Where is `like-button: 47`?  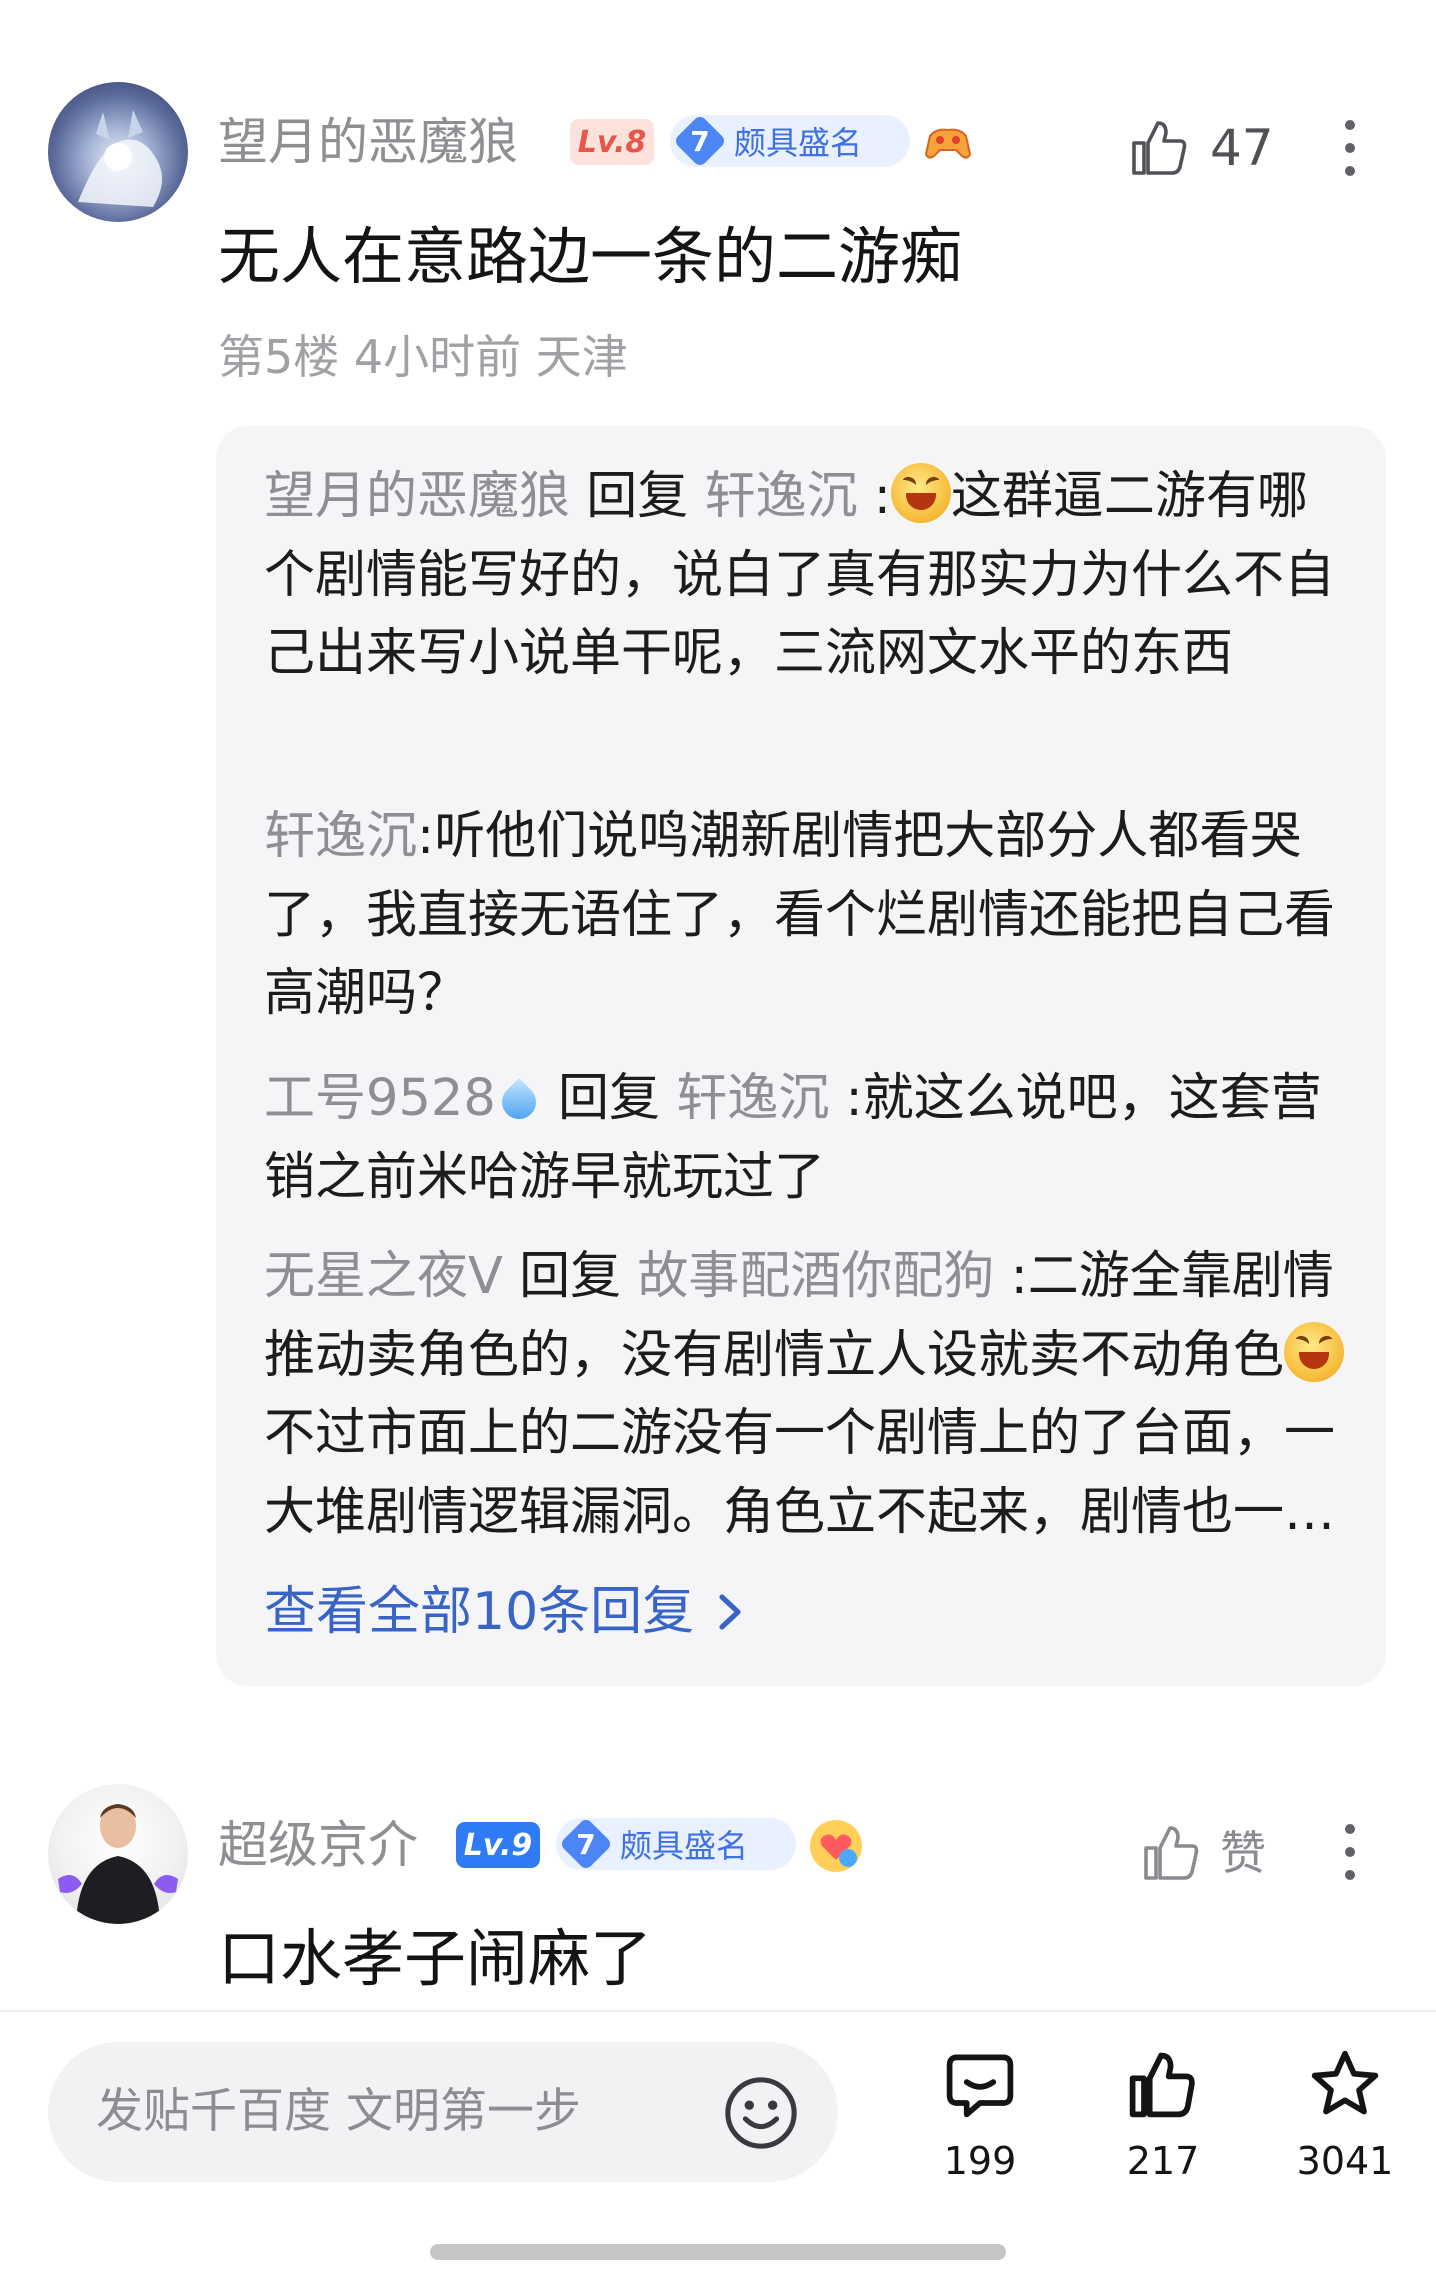 like-button: 47 is located at coordinates (1208, 150).